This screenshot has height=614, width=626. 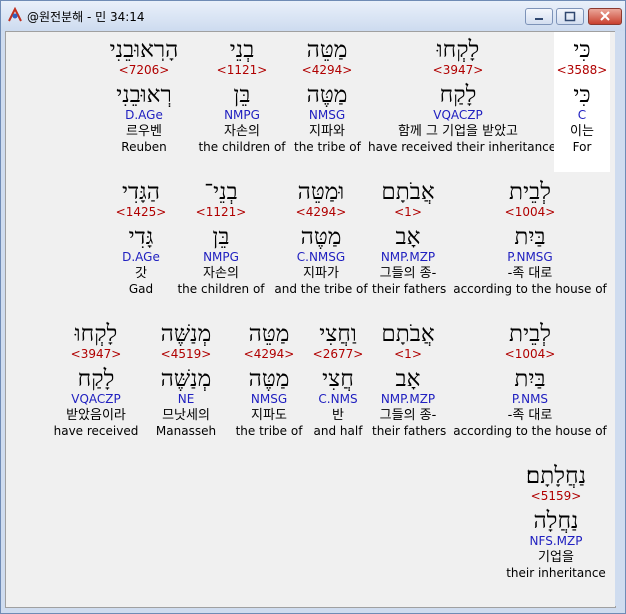 I want to click on english-gloss: have received their inheritance, so click(x=462, y=147).